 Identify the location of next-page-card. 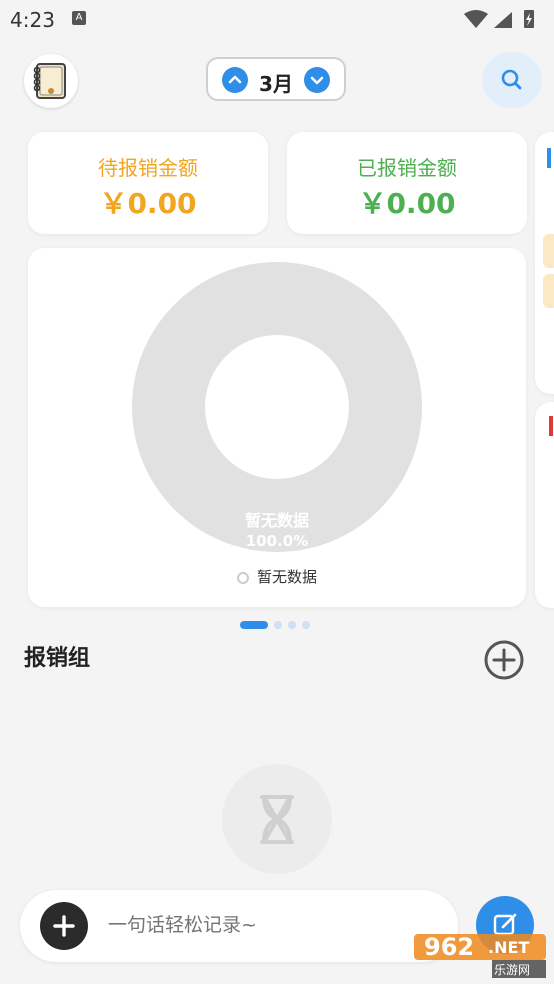
(544, 263).